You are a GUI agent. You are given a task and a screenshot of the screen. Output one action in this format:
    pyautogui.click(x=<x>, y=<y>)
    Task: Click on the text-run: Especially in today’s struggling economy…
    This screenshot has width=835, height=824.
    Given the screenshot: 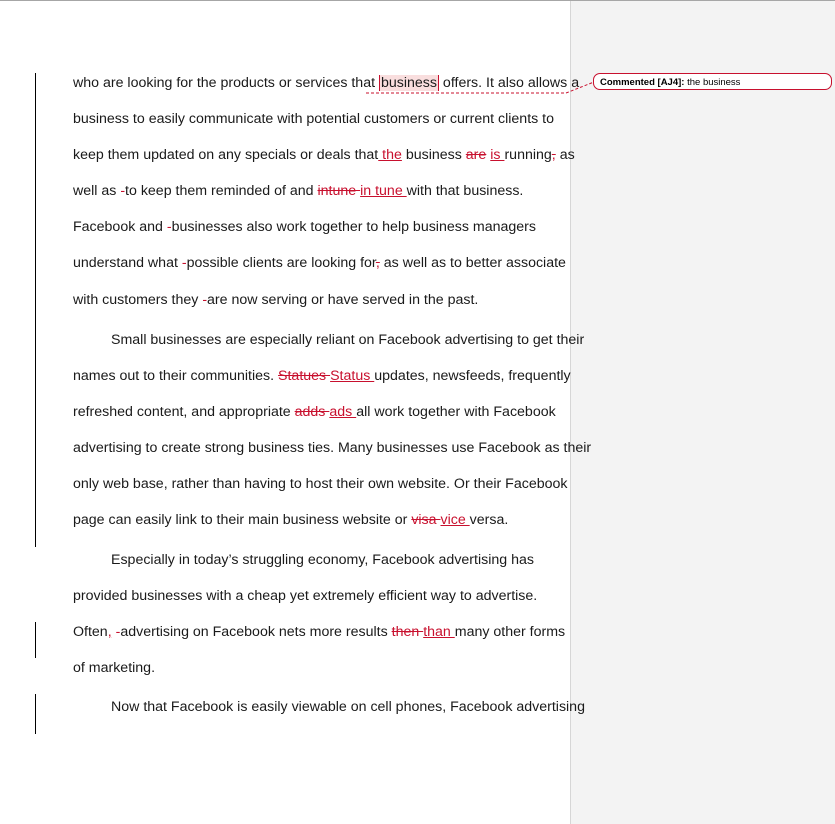 What is the action you would take?
    pyautogui.click(x=322, y=560)
    